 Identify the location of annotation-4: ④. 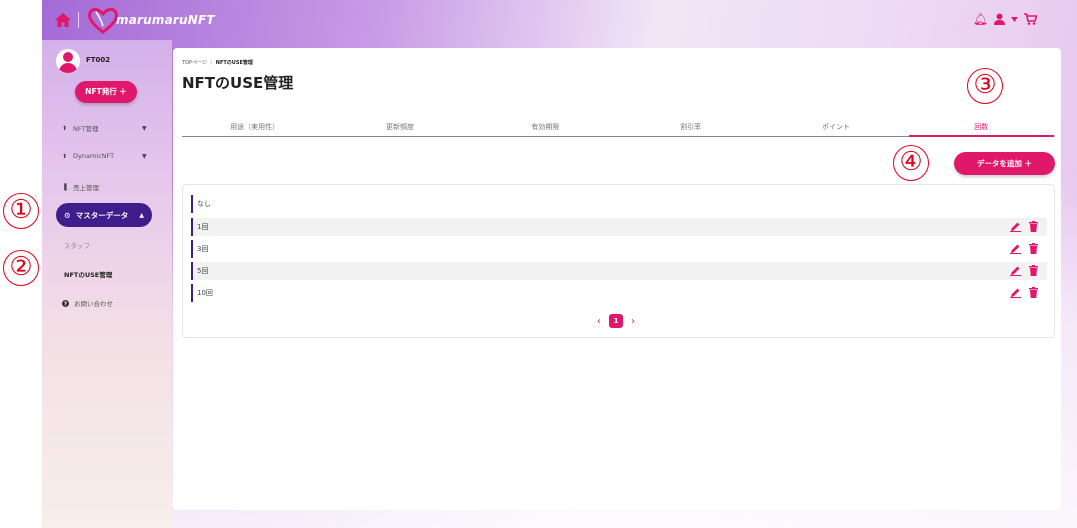
(911, 163).